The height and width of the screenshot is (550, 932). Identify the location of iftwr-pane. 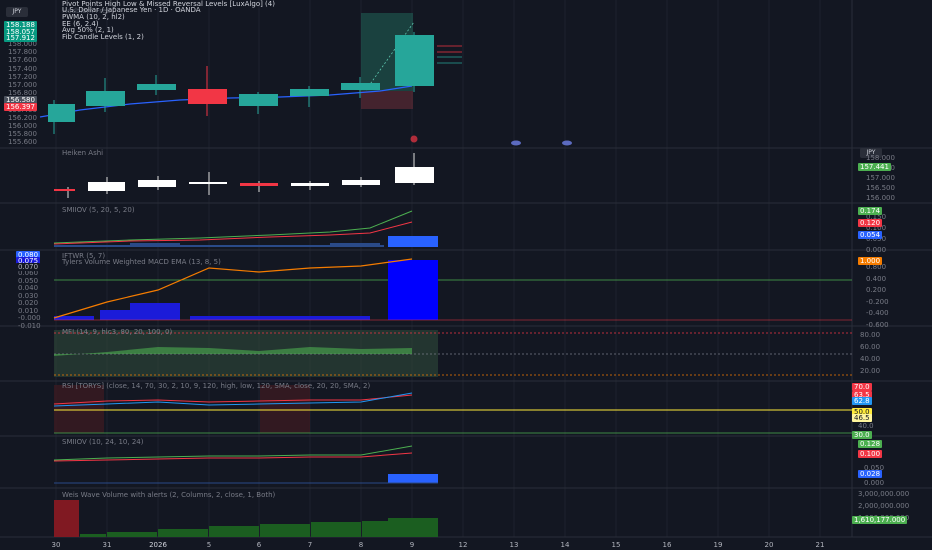
(452, 289).